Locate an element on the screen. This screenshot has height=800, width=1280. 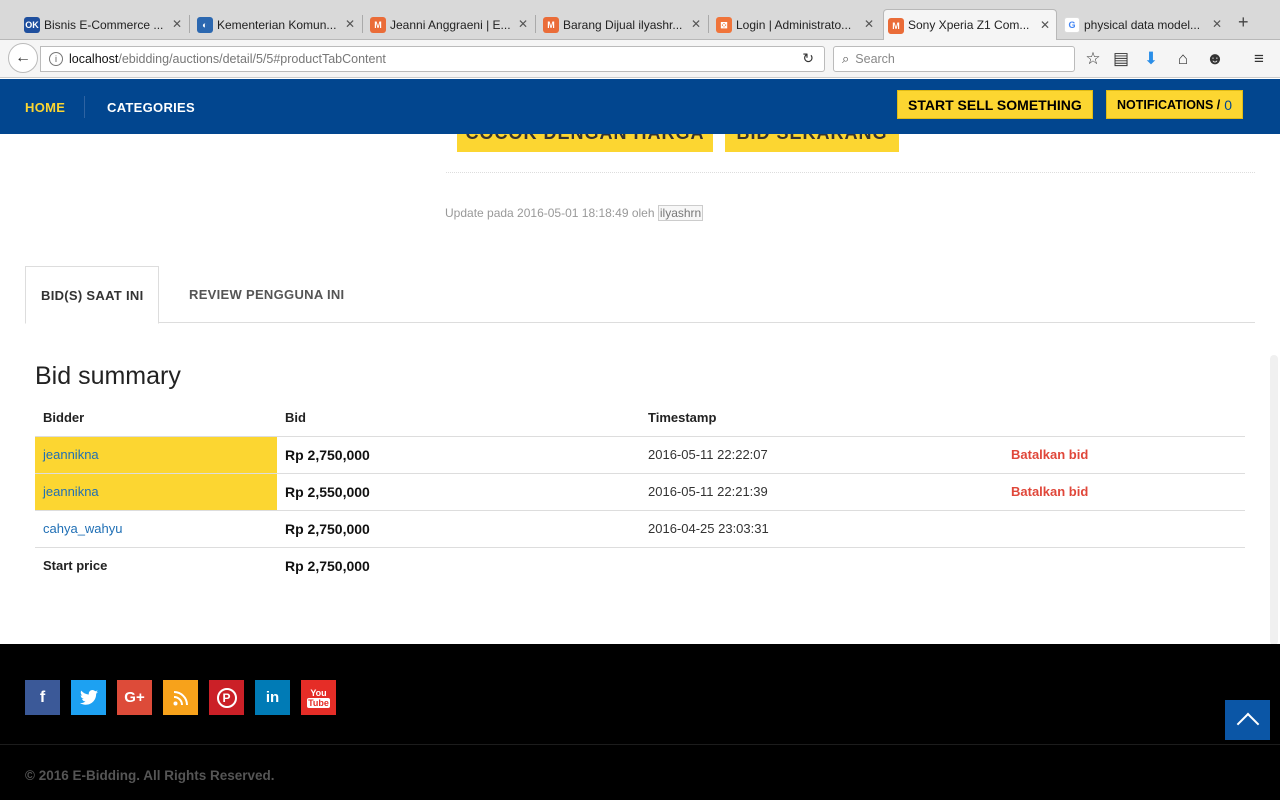
table-header-row: Bidder Bid Timestamp is located at coordinates (640, 418).